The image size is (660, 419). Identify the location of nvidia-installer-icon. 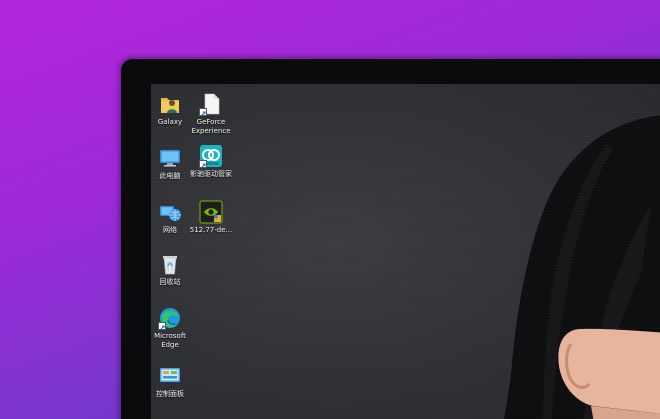
(211, 212).